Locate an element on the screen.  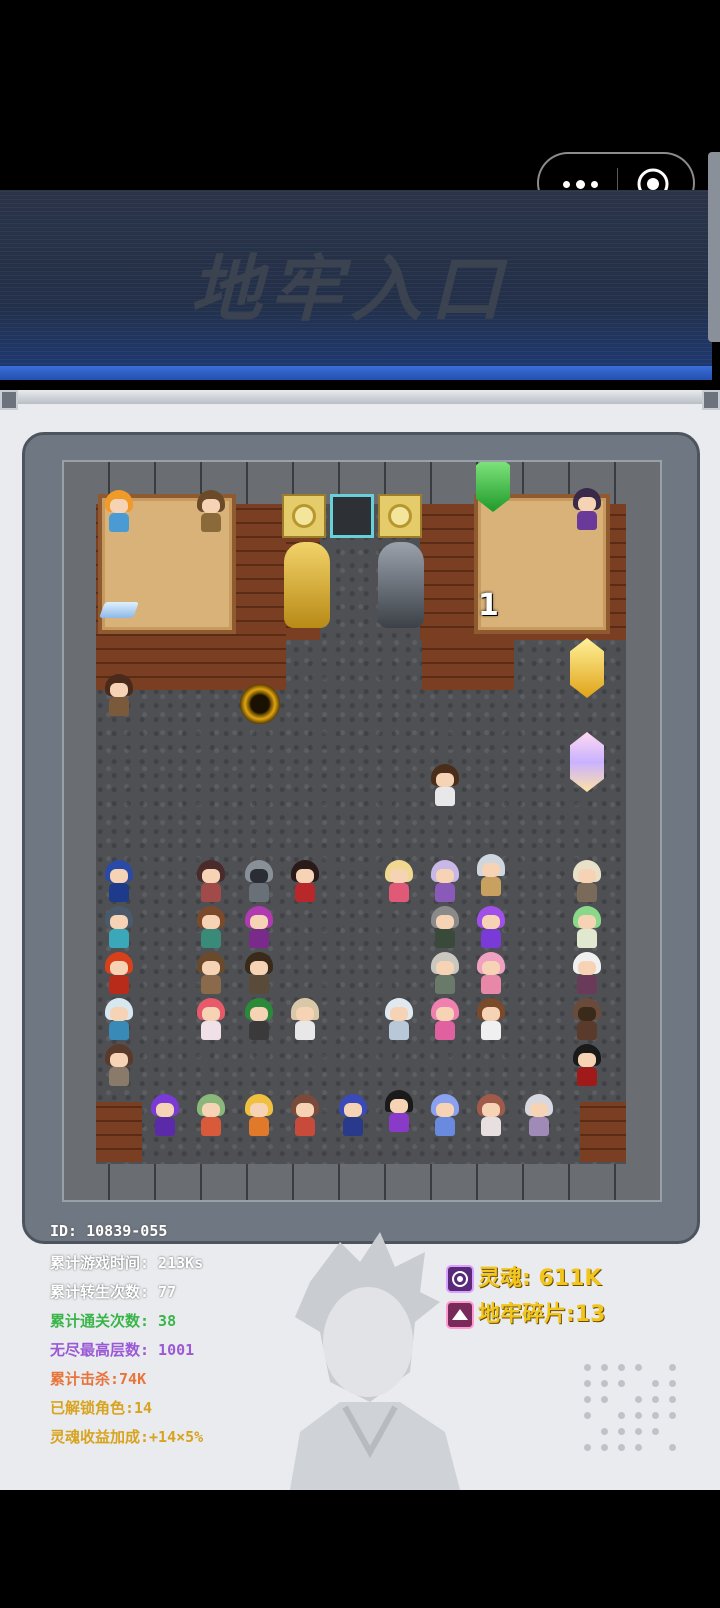
stat-soul-bonus: 灵魂收益加成:+14×5% is located at coordinates (127, 1437).